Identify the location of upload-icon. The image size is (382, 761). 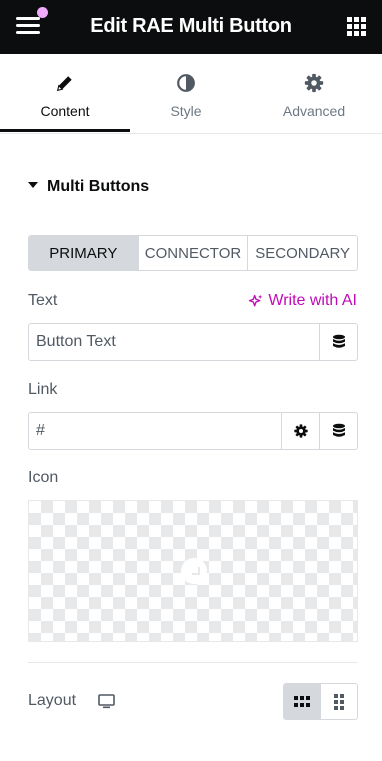
(194, 571).